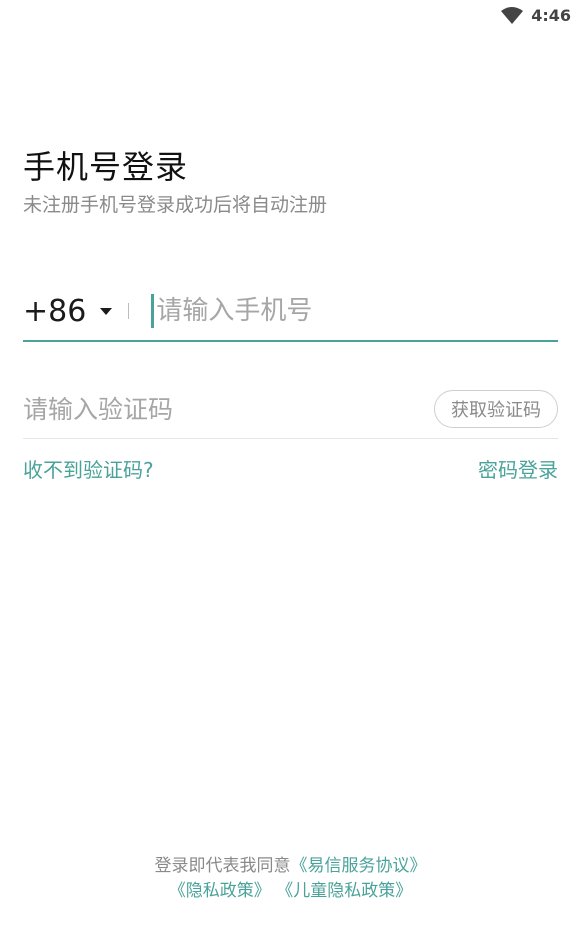 Image resolution: width=581 pixels, height=930 pixels. I want to click on agreement-text: 登录即代表我同意《易信服务协议》 《隐私政策》 《儿童隐私政策》, so click(290, 879).